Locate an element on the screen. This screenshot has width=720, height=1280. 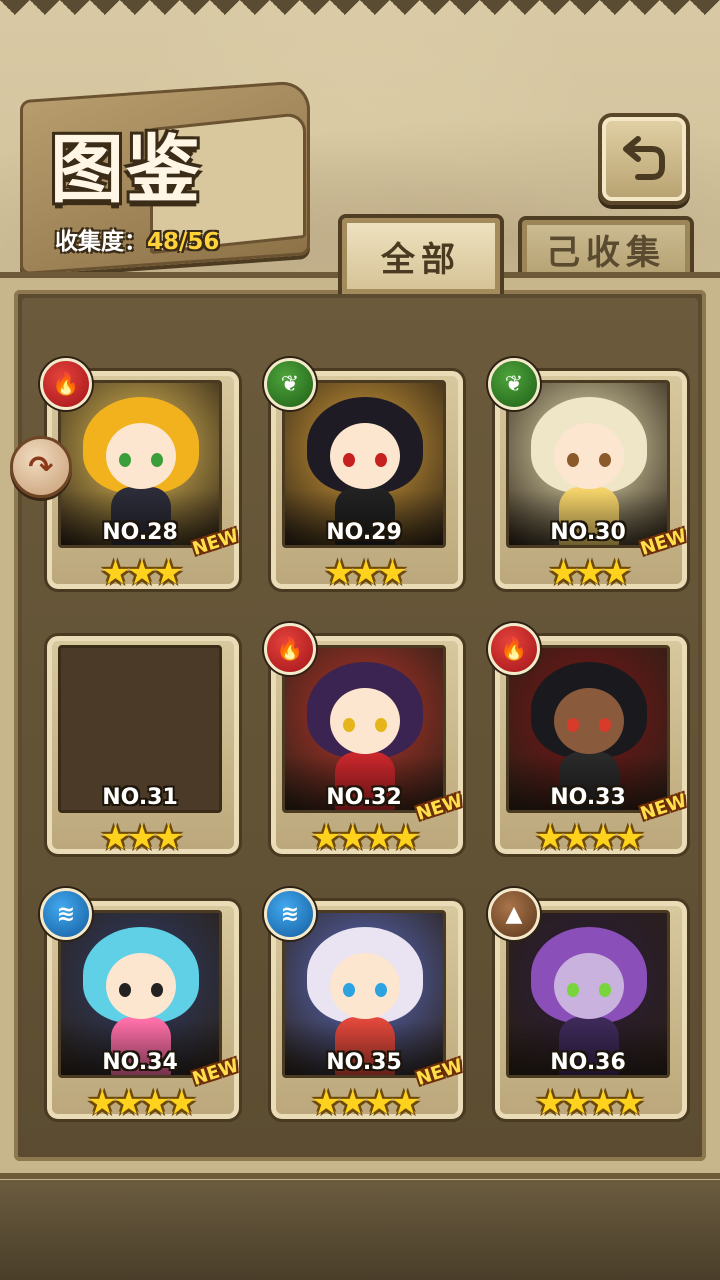
card-number: NO.36 is located at coordinates (588, 1062).